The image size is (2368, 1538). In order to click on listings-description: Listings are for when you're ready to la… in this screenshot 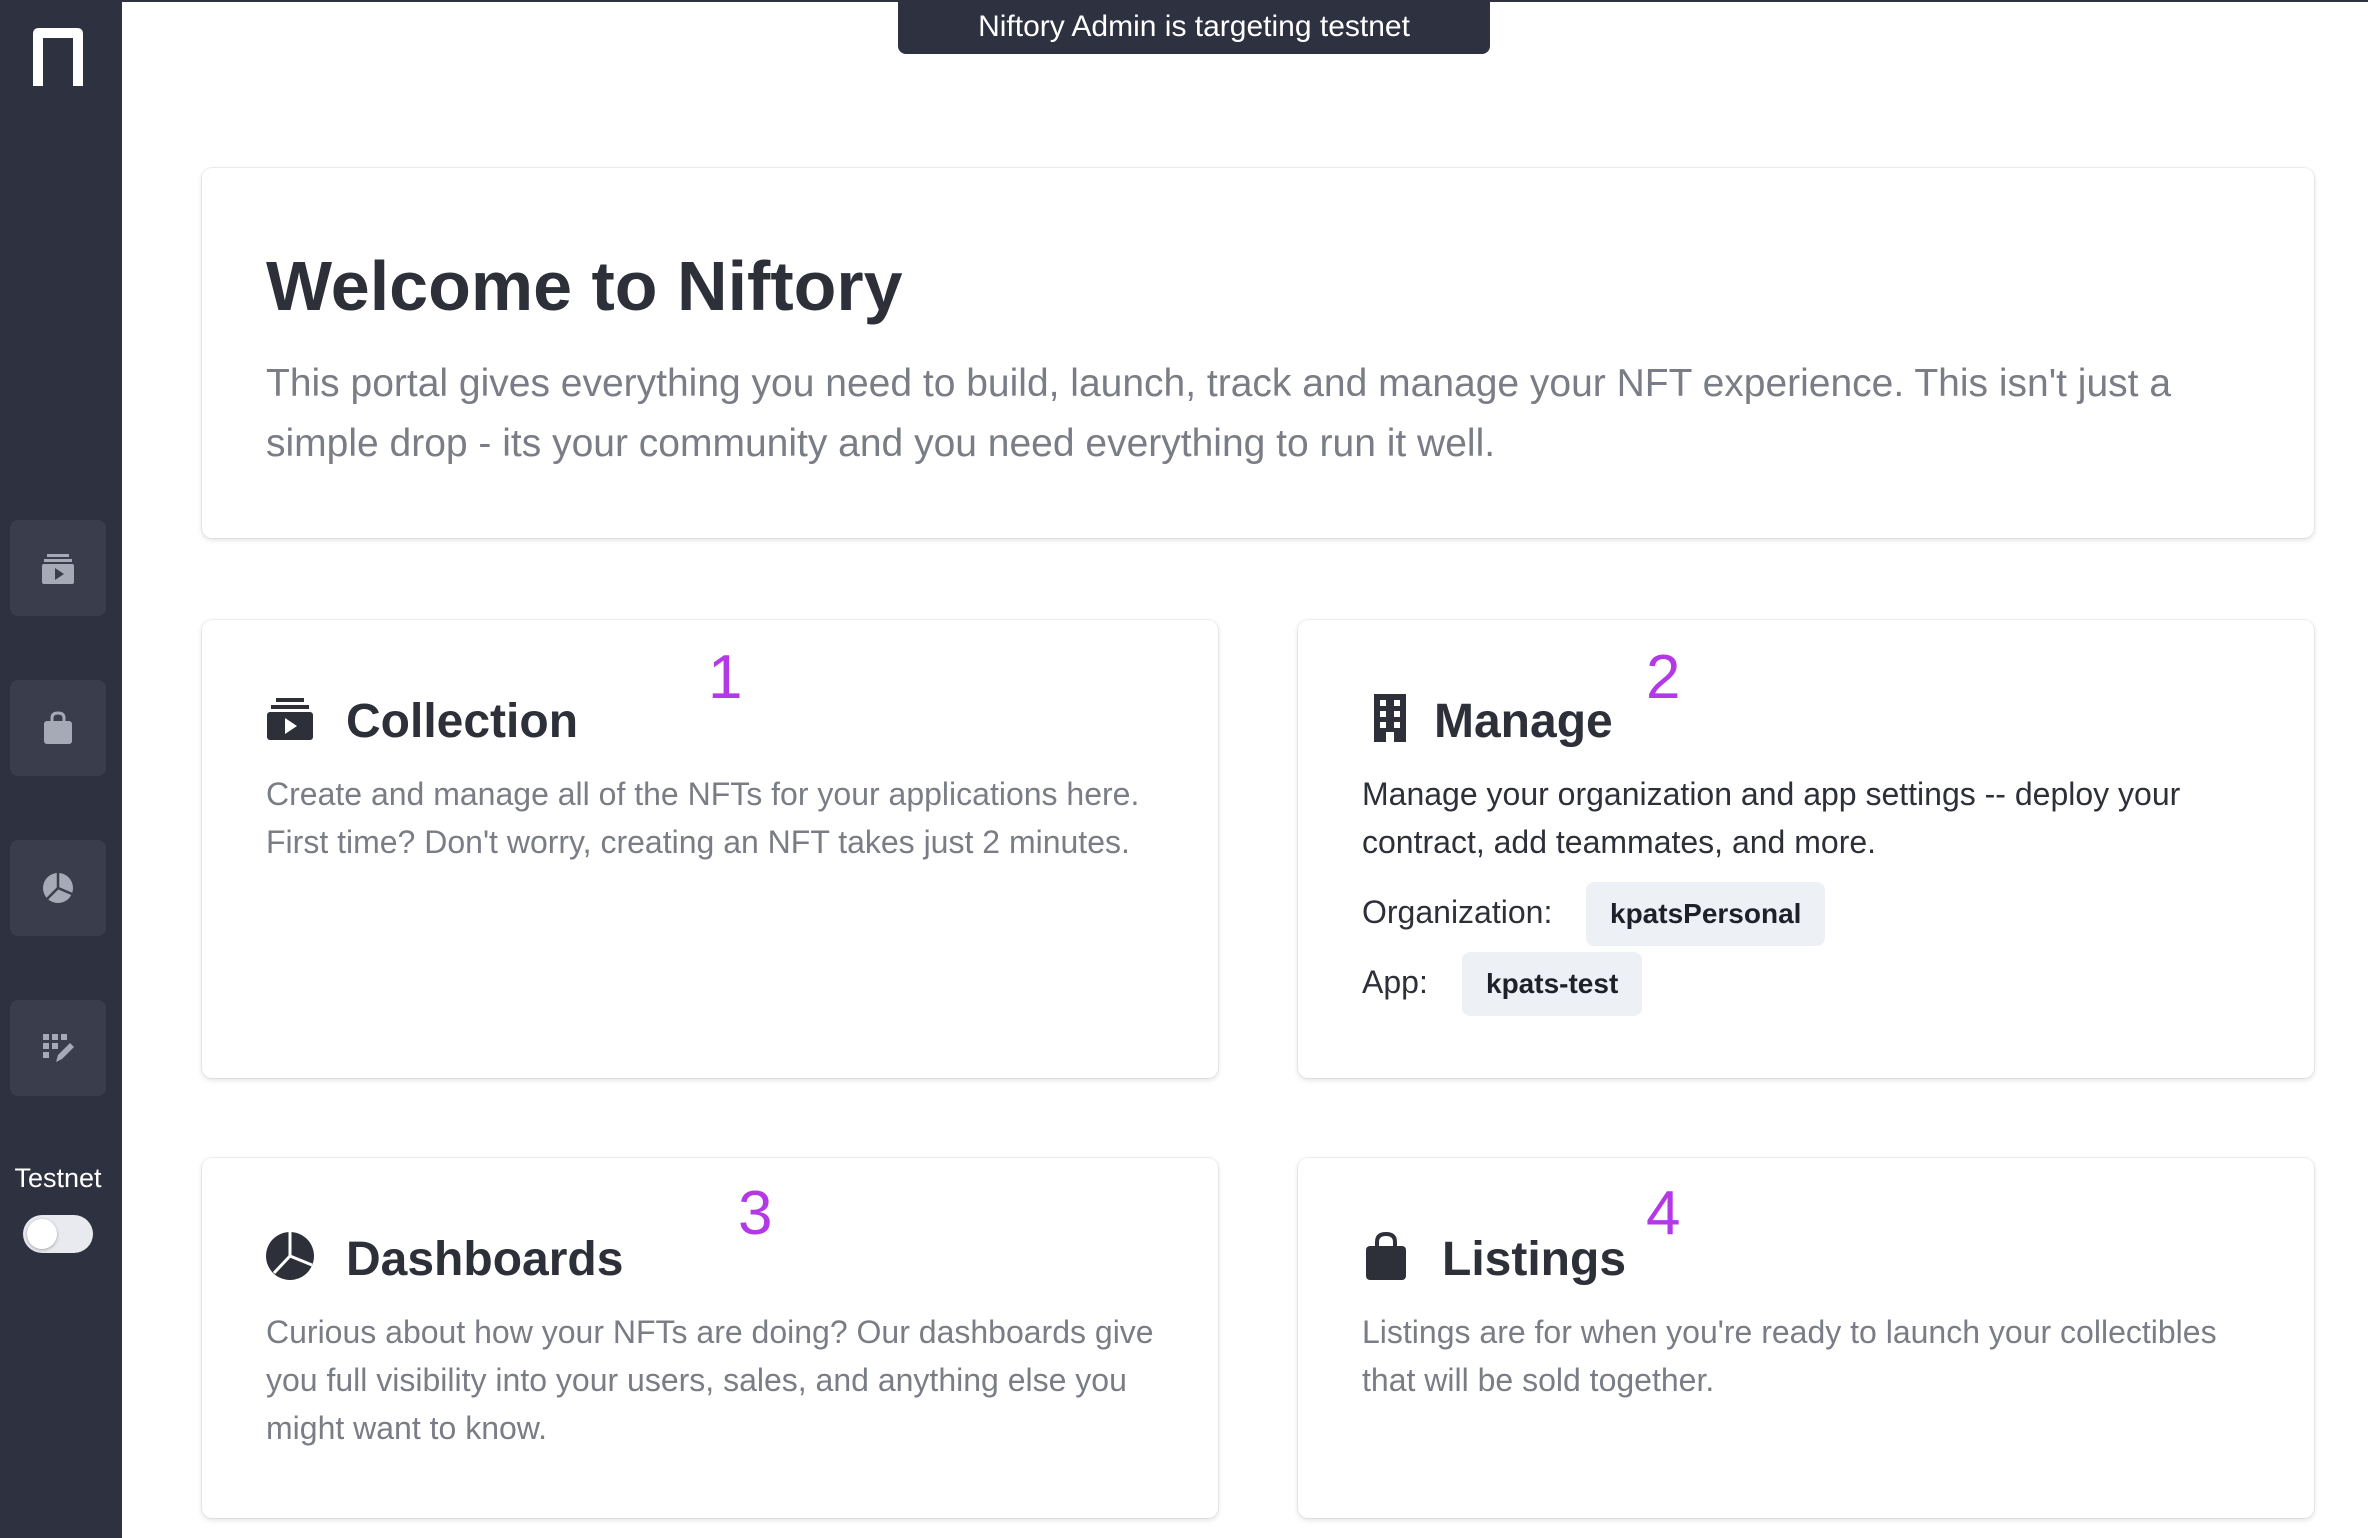, I will do `click(1789, 1356)`.